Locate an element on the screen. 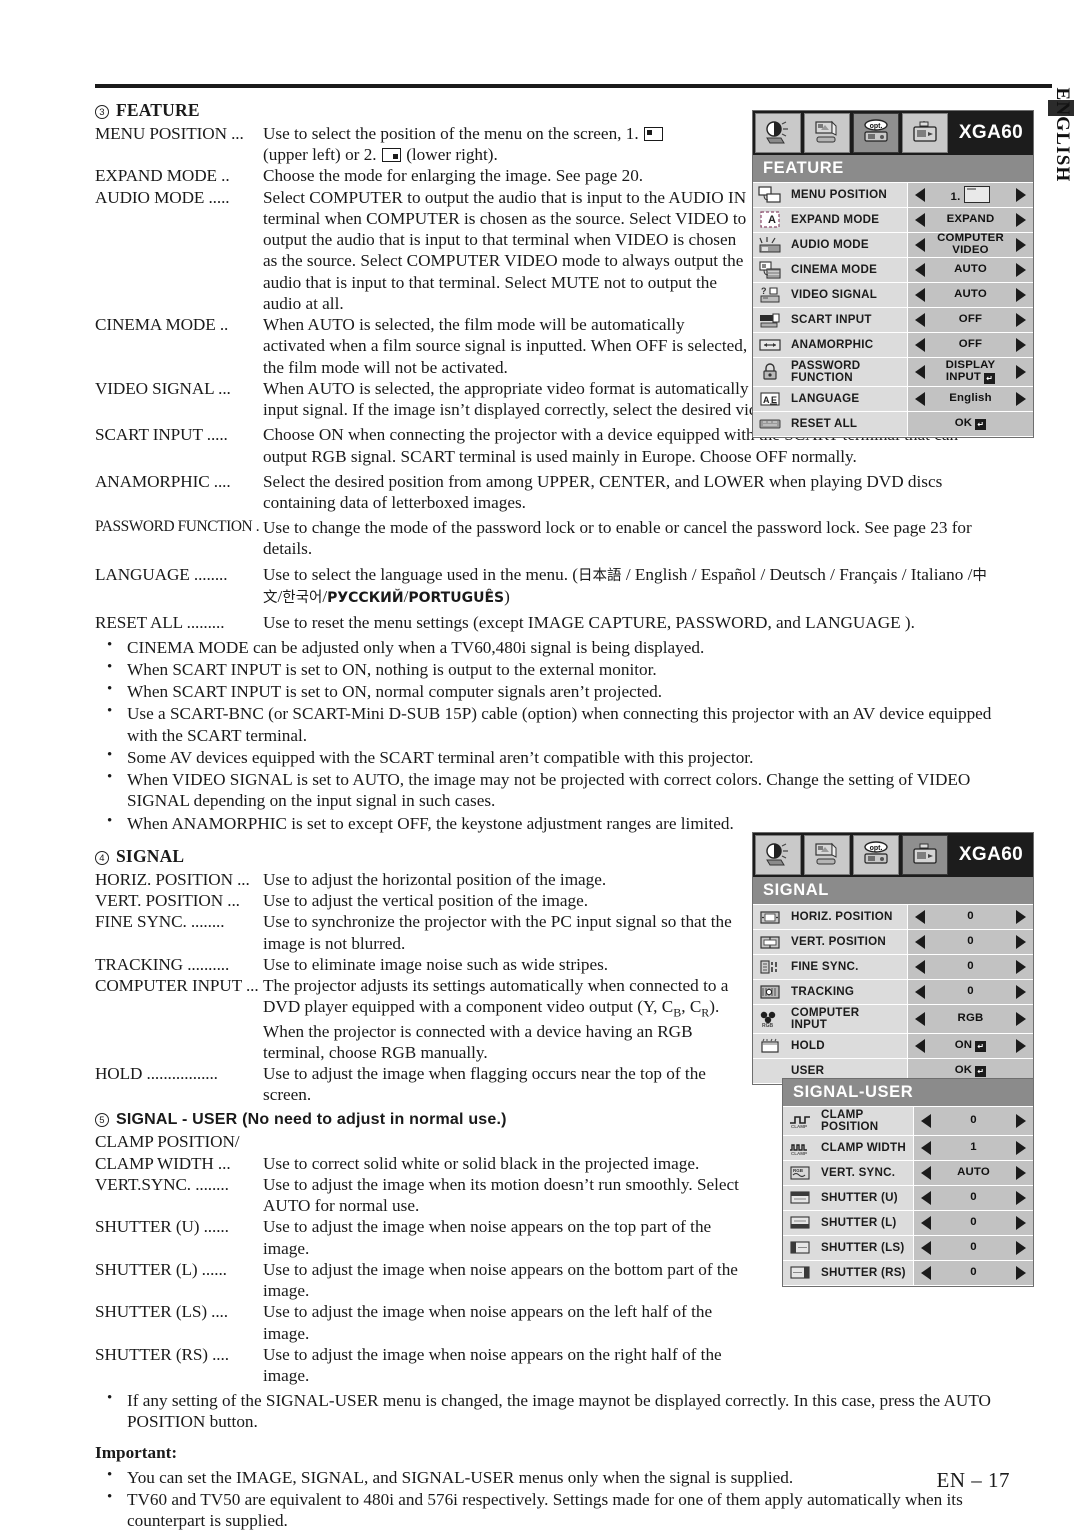  osd-row-reset-all: RESET ALL OK ↵ is located at coordinates (893, 424).